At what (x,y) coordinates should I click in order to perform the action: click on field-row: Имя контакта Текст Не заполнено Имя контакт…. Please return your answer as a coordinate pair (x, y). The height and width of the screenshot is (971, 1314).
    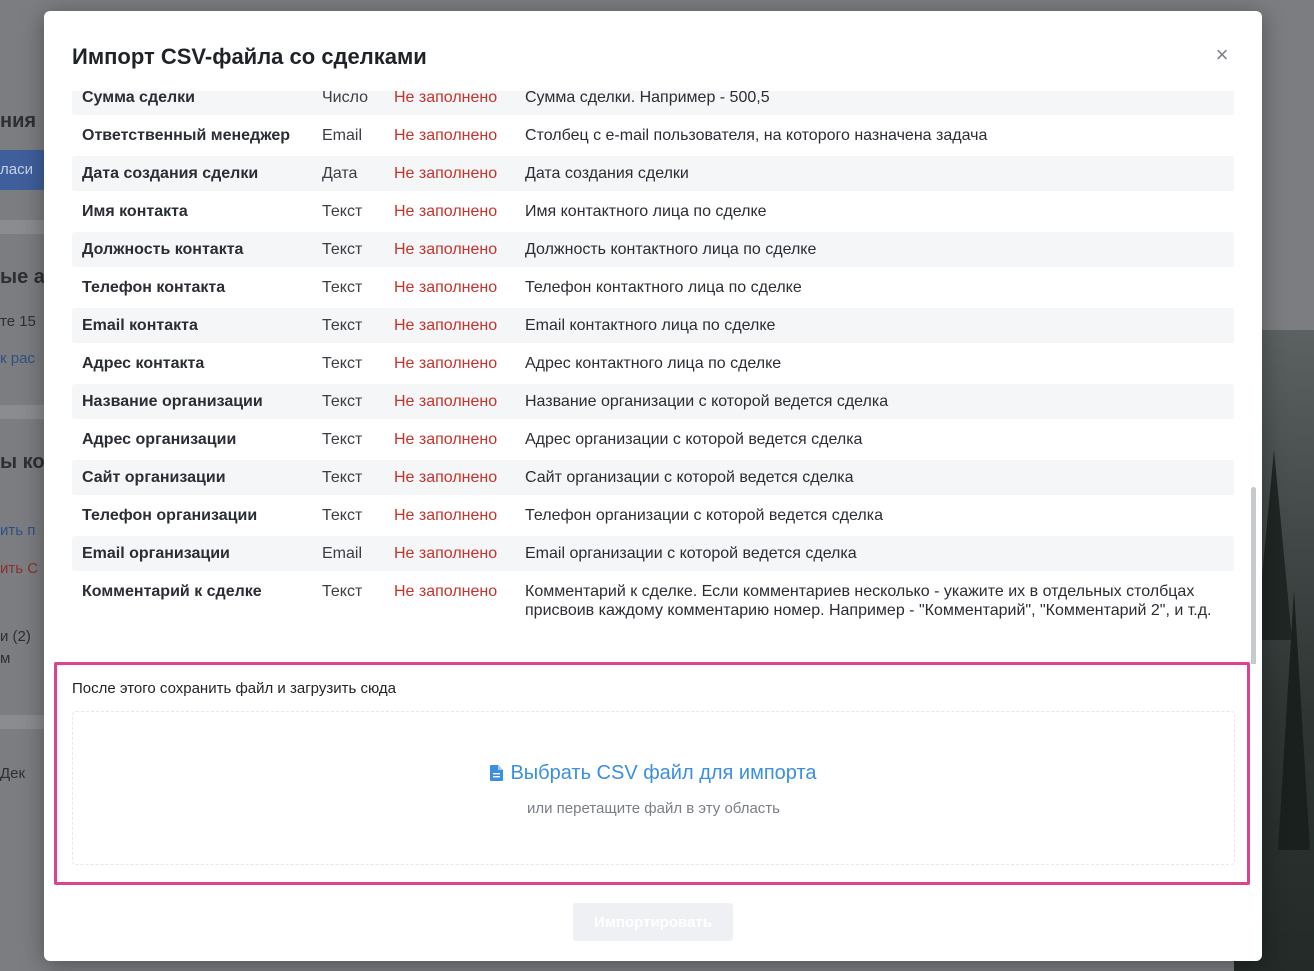
    Looking at the image, I should click on (653, 211).